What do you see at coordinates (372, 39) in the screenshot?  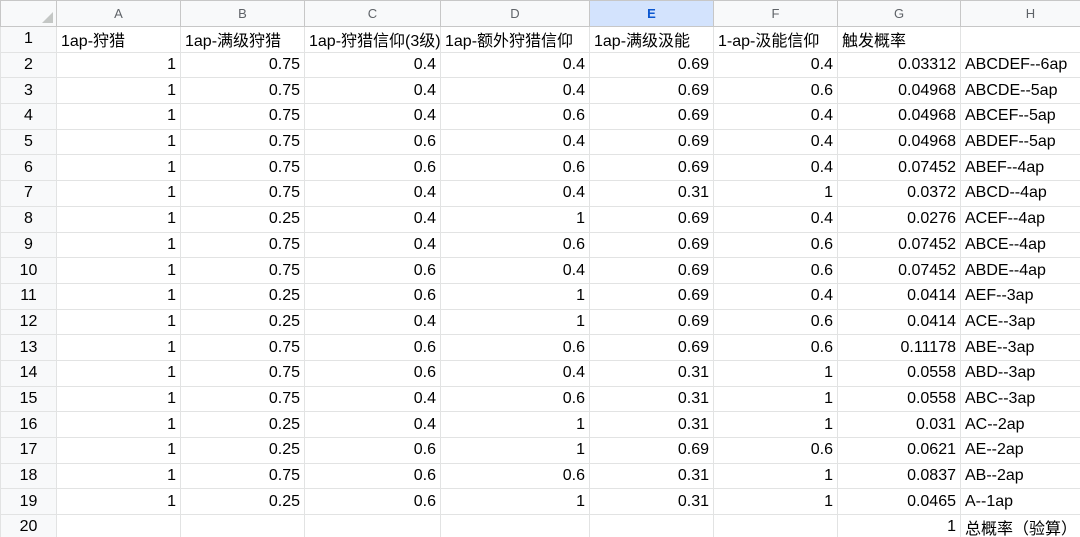 I see `cell-c: 1ap-狩猎信仰(3级)` at bounding box center [372, 39].